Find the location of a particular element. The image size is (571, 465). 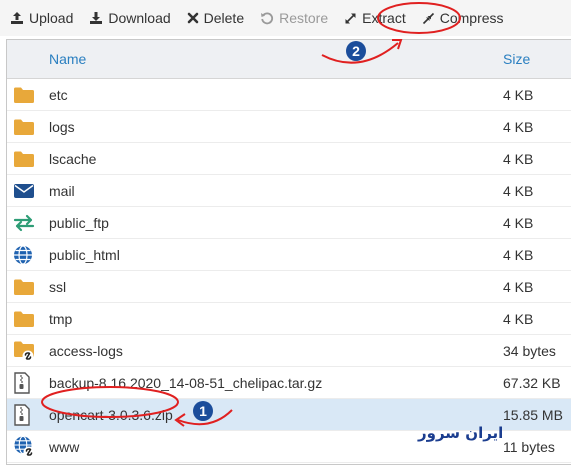

extract-label: Extract is located at coordinates (384, 18).